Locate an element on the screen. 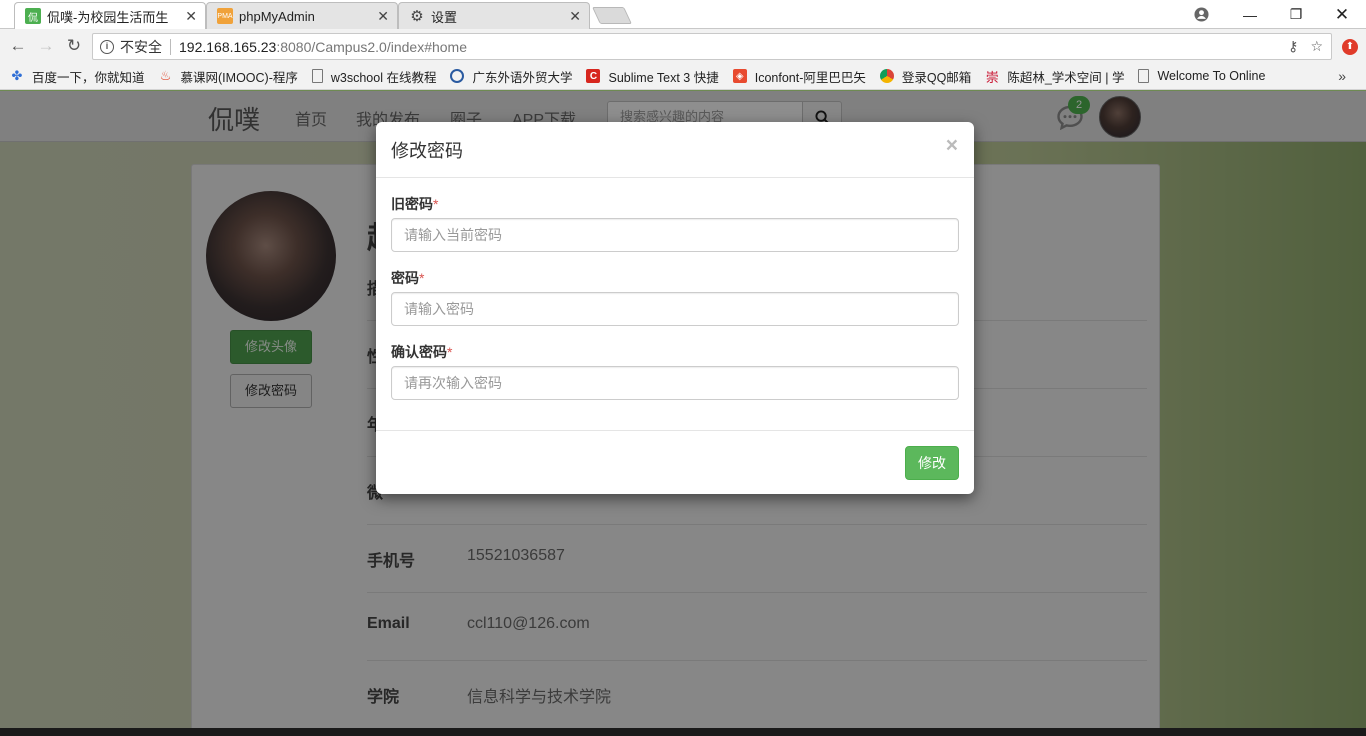 This screenshot has width=1366, height=736. url-path: :8080/Campus2.0/index#home is located at coordinates (372, 46).